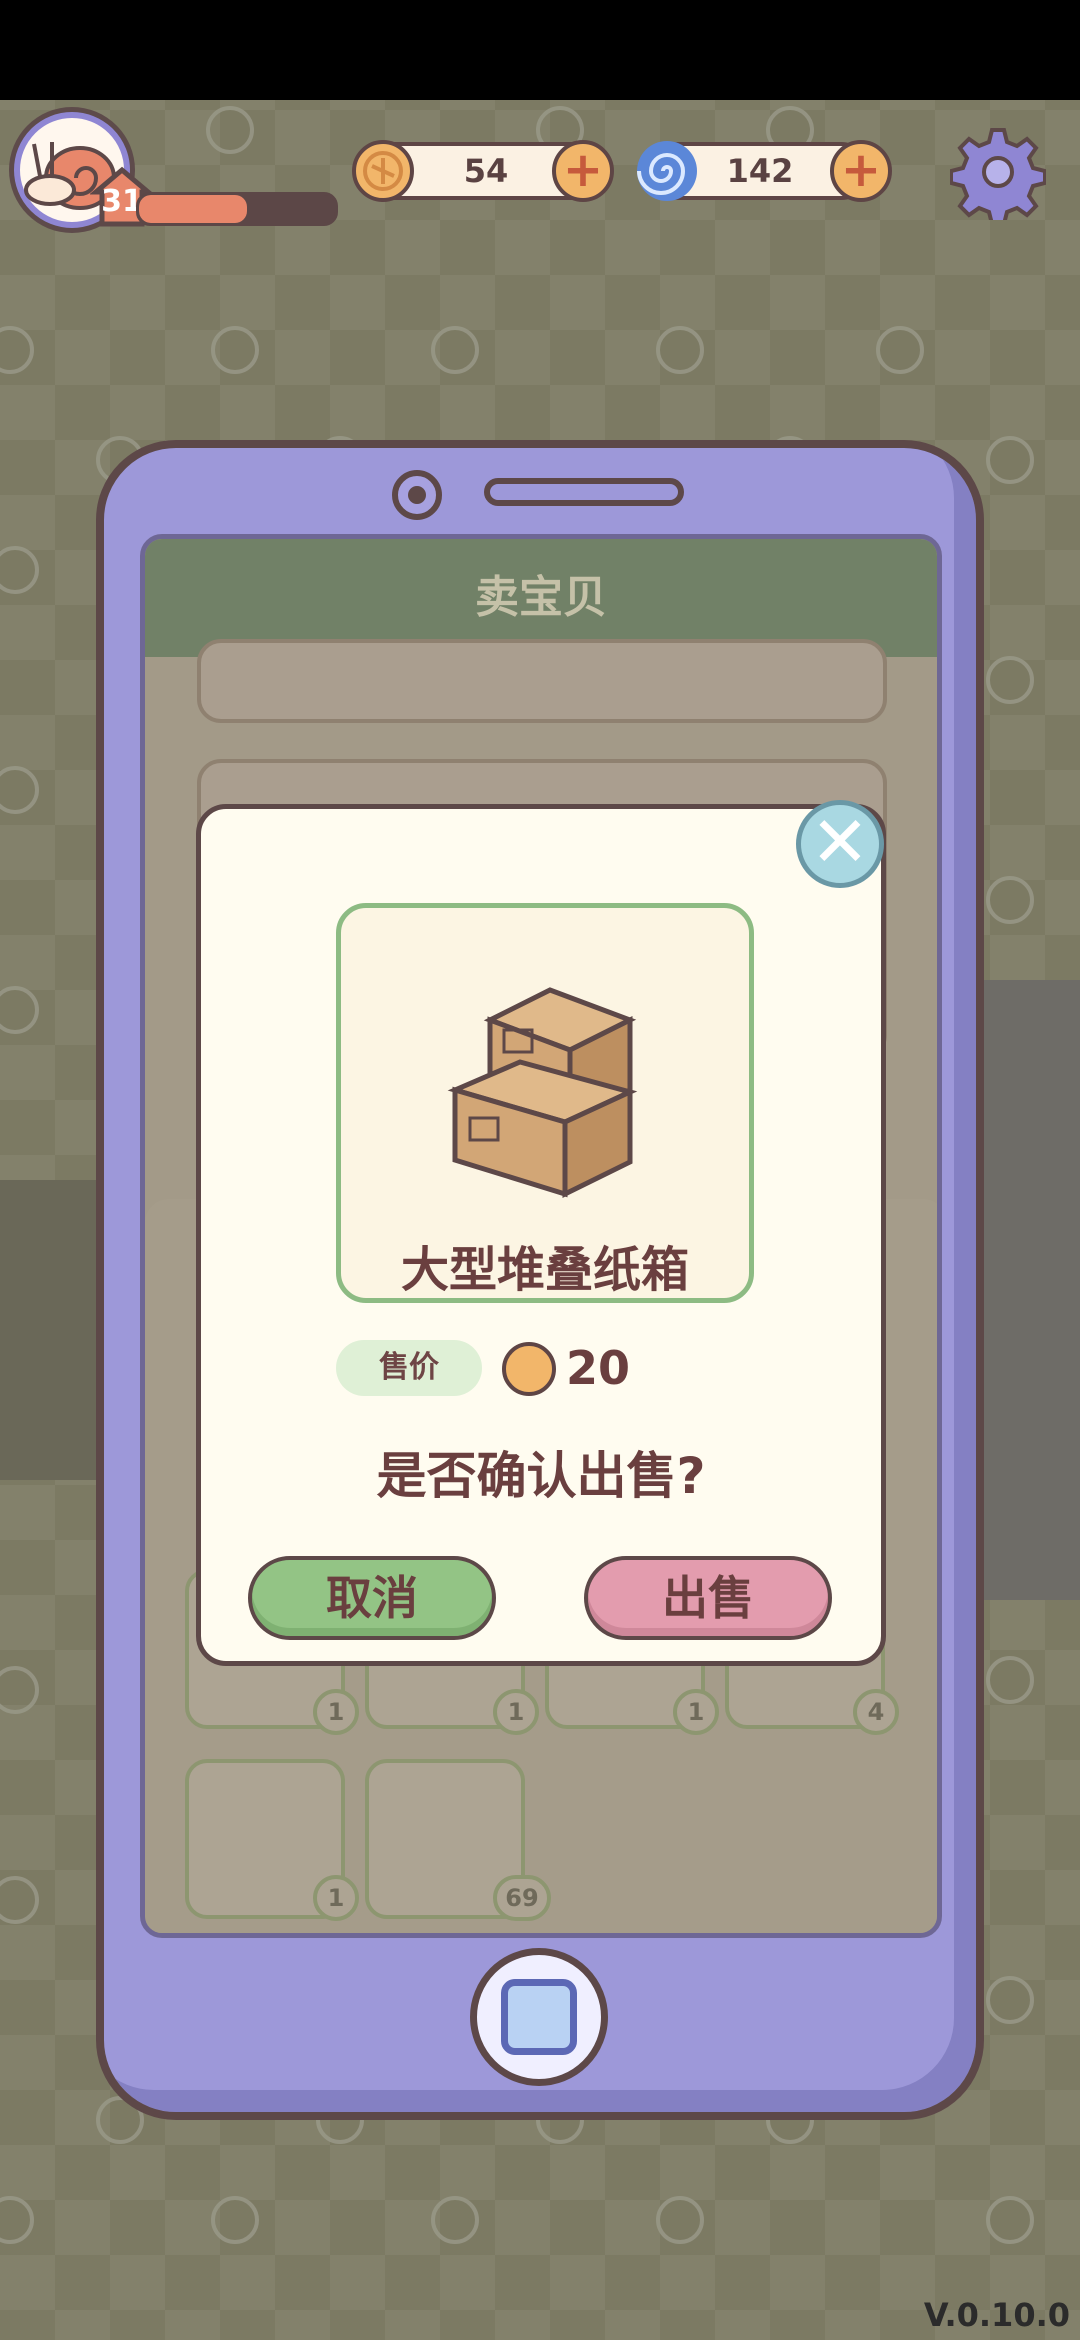 The height and width of the screenshot is (2340, 1080). Describe the element at coordinates (486, 171) in the screenshot. I see `coin-amount: 54` at that location.